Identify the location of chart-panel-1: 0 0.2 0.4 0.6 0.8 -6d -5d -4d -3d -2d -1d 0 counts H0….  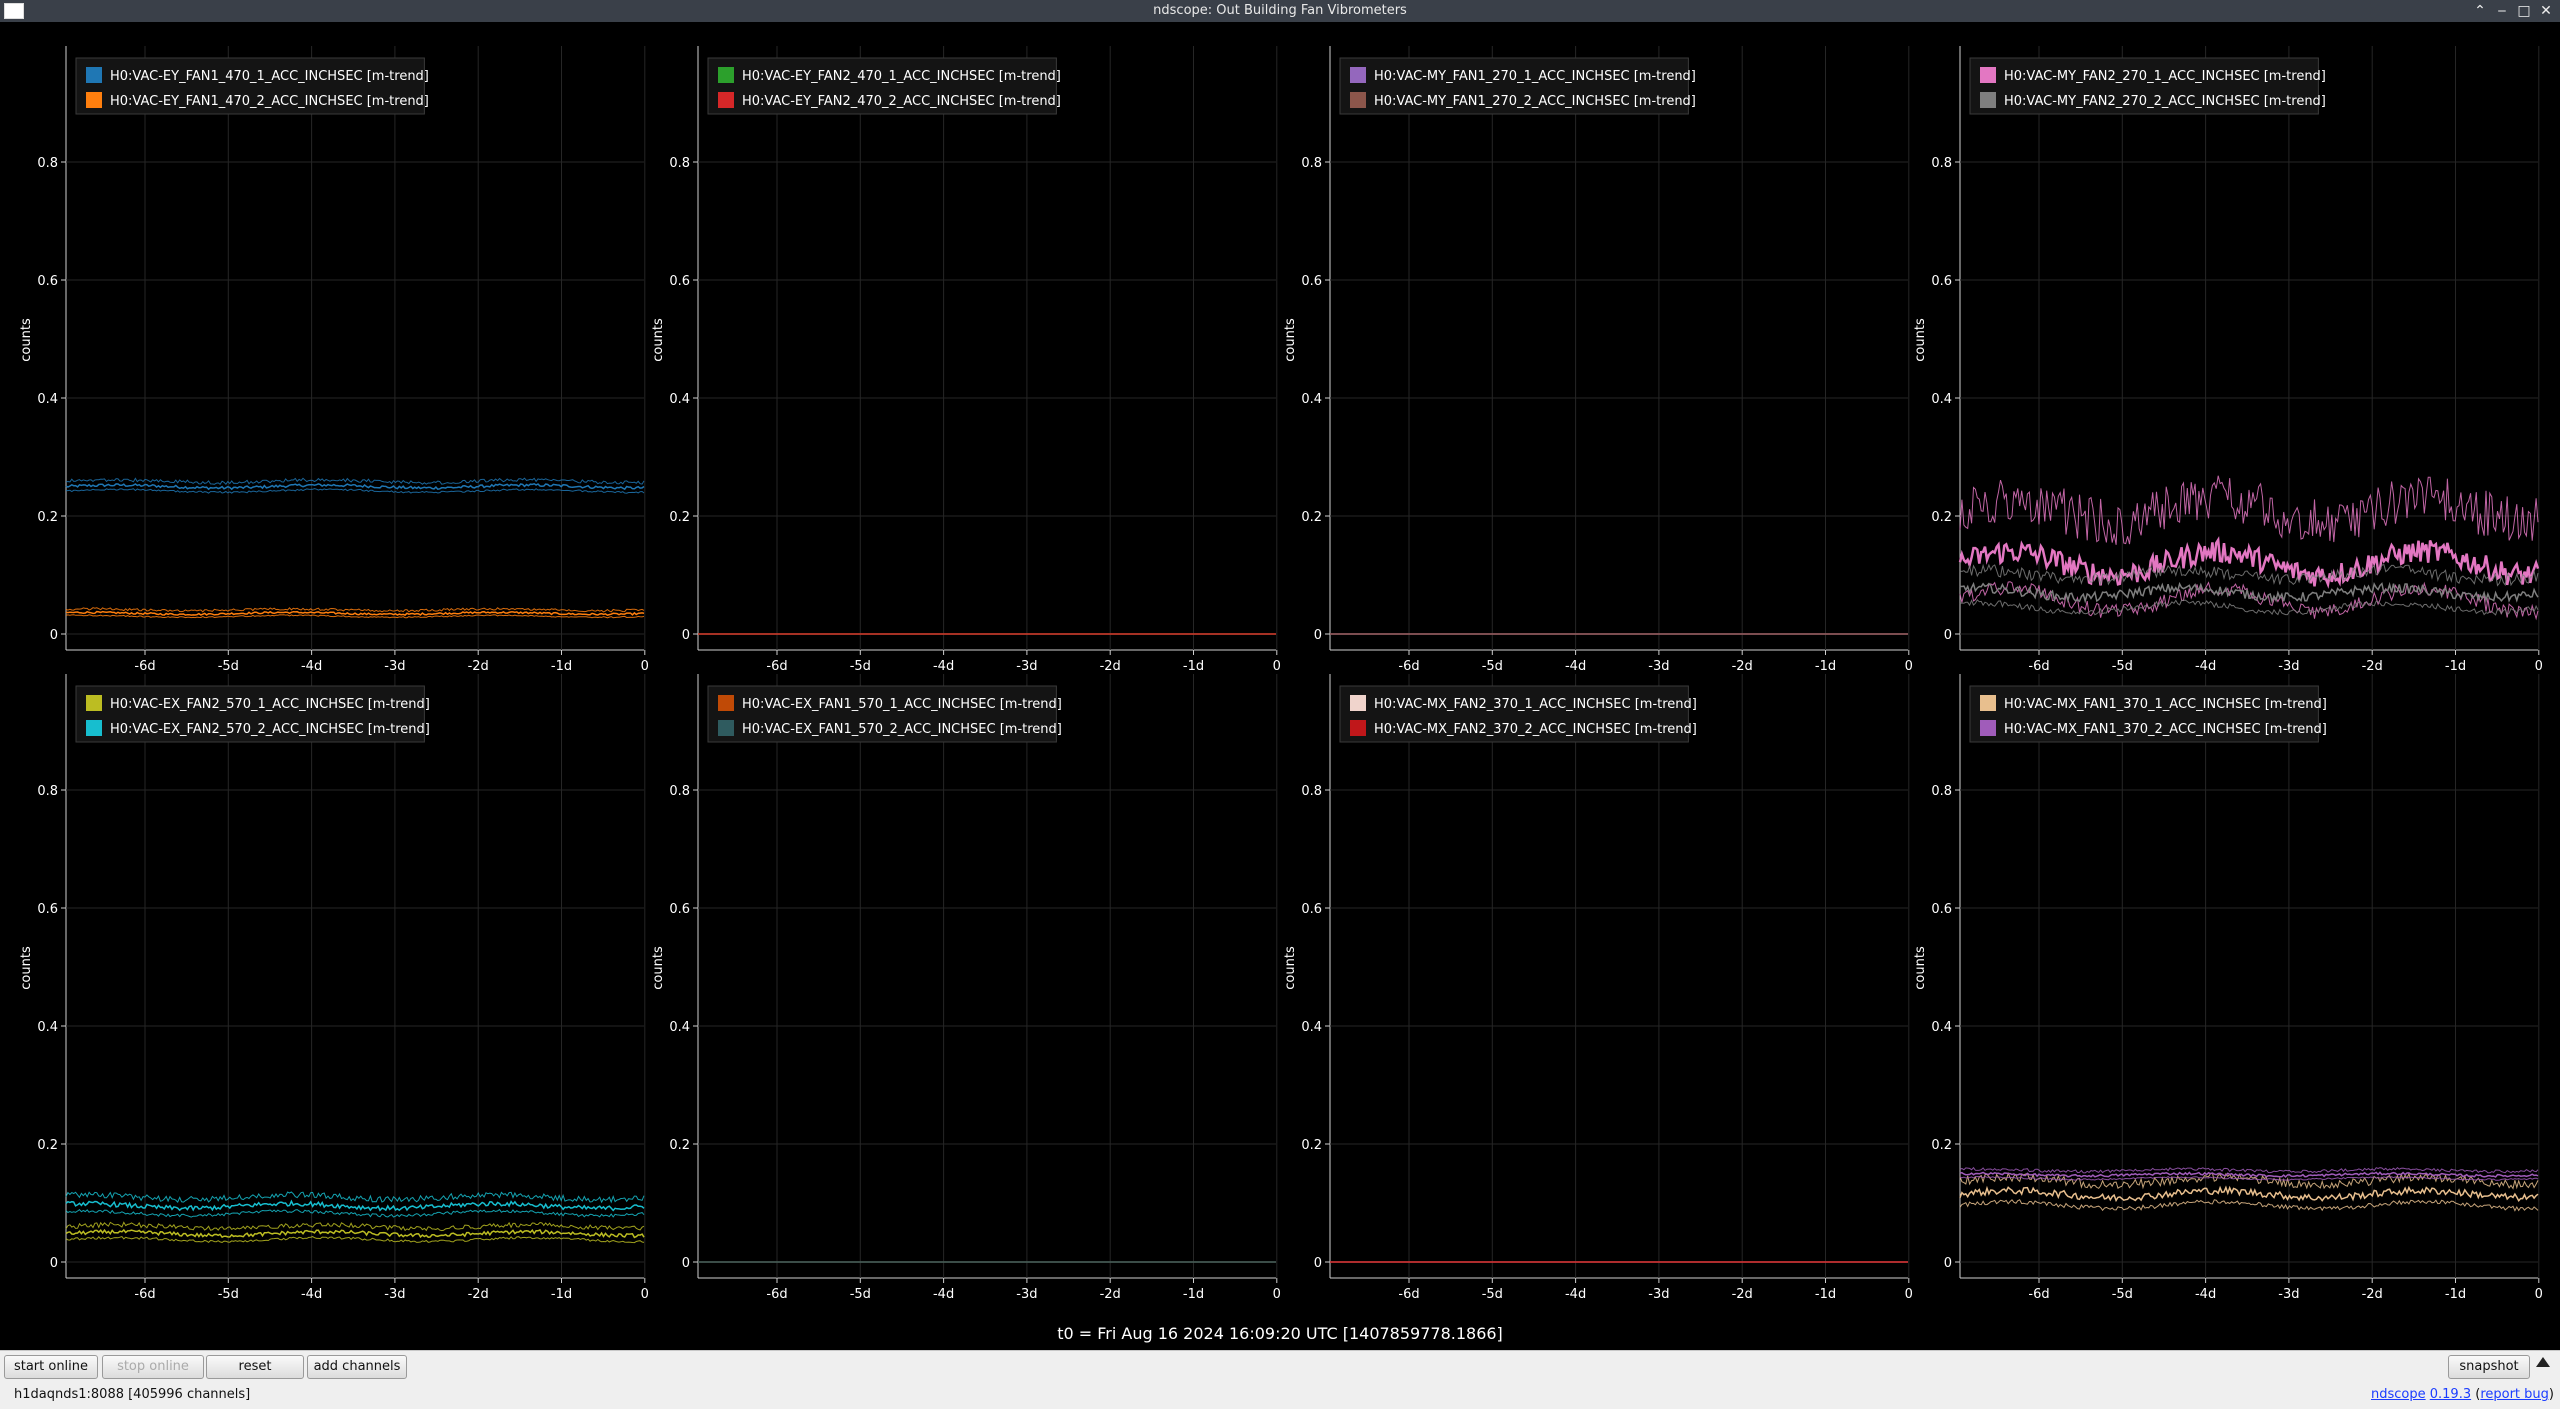
(334, 360).